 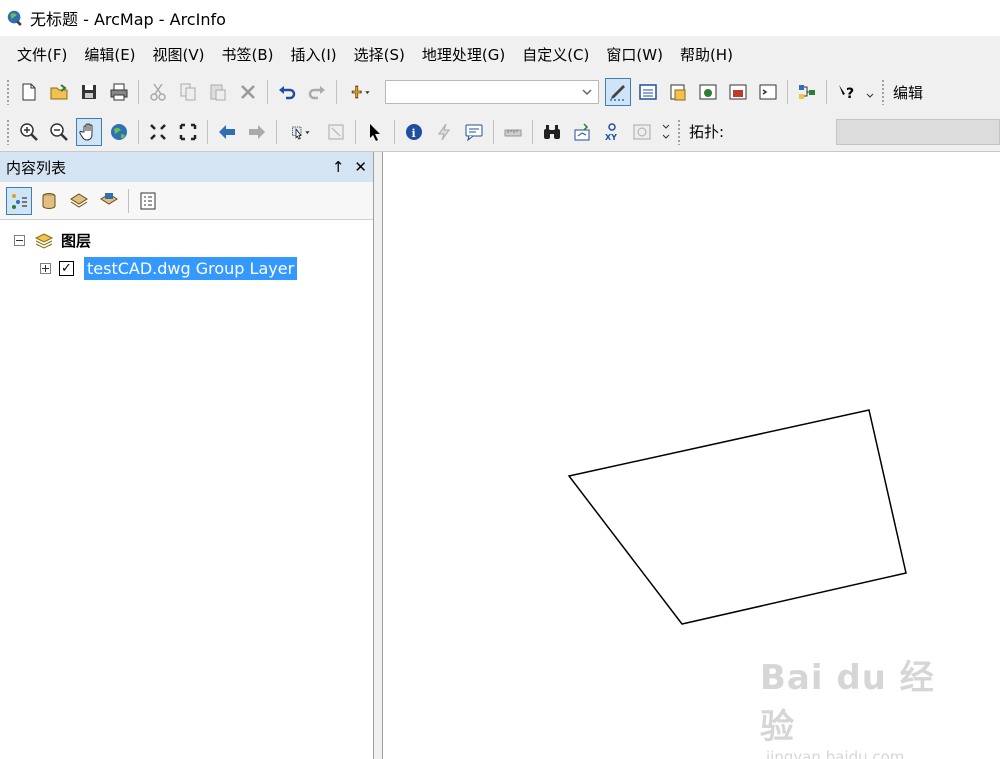 I want to click on select-elements-button, so click(x=375, y=132).